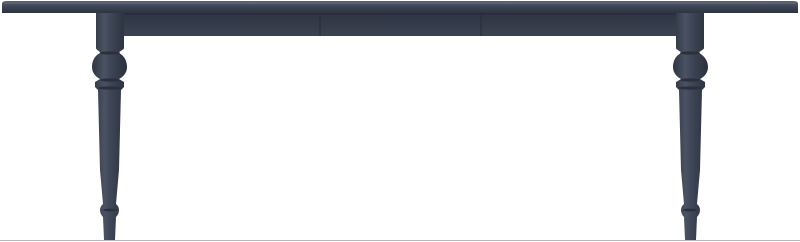 The width and height of the screenshot is (800, 242). Describe the element at coordinates (400, 7) in the screenshot. I see `table-top` at that location.